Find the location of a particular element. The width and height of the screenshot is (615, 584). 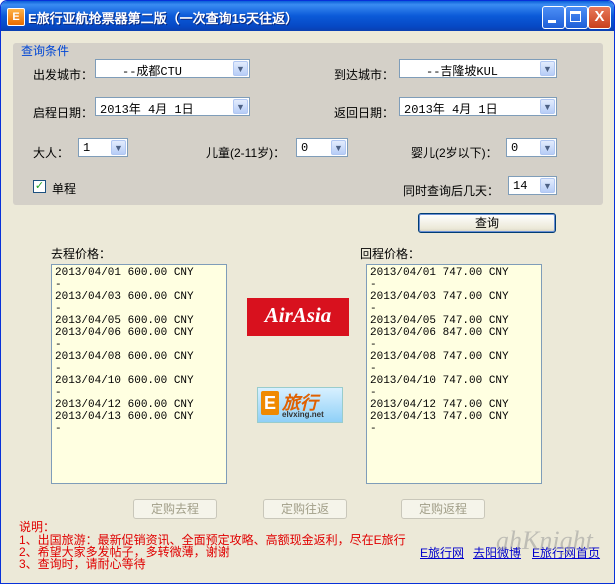

days-after-select: 14 ▼ is located at coordinates (532, 185).